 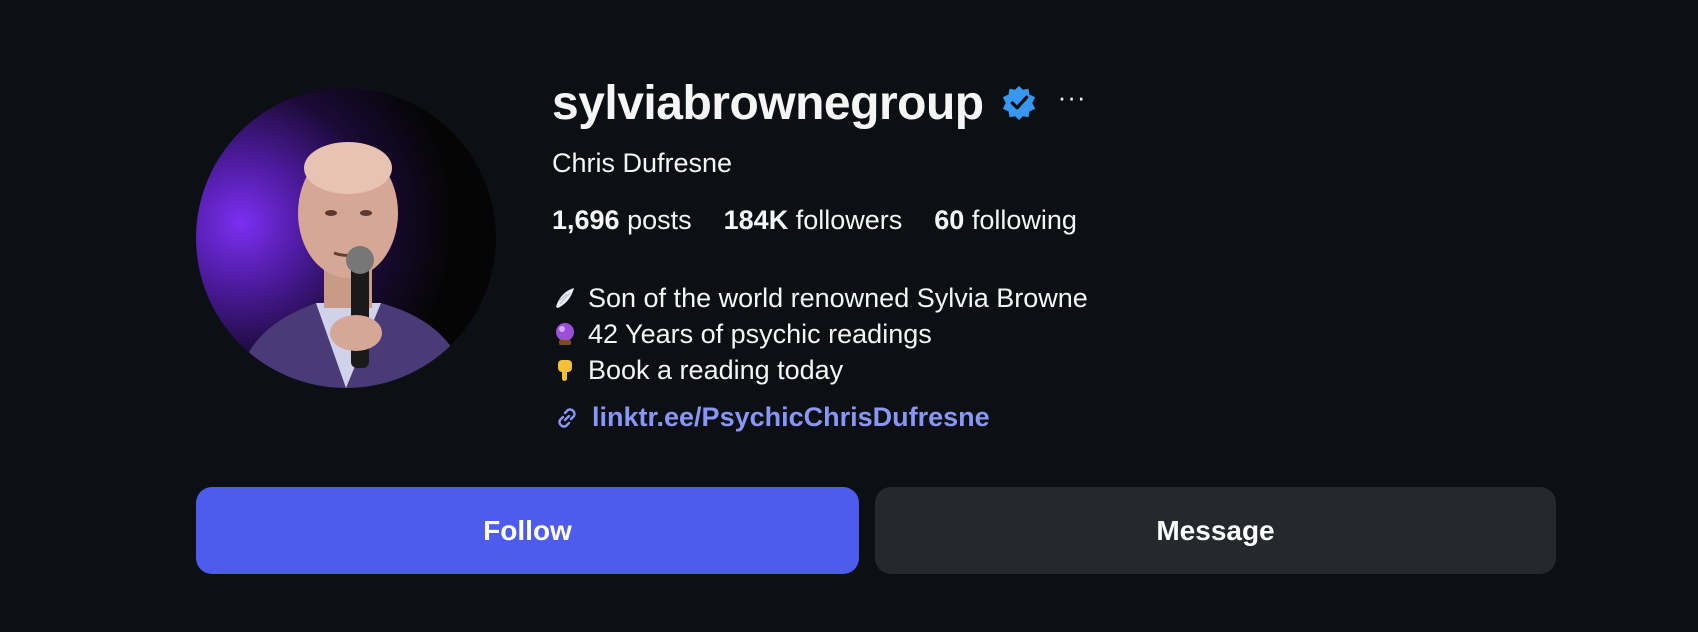 What do you see at coordinates (756, 220) in the screenshot?
I see `followers-count: 184K` at bounding box center [756, 220].